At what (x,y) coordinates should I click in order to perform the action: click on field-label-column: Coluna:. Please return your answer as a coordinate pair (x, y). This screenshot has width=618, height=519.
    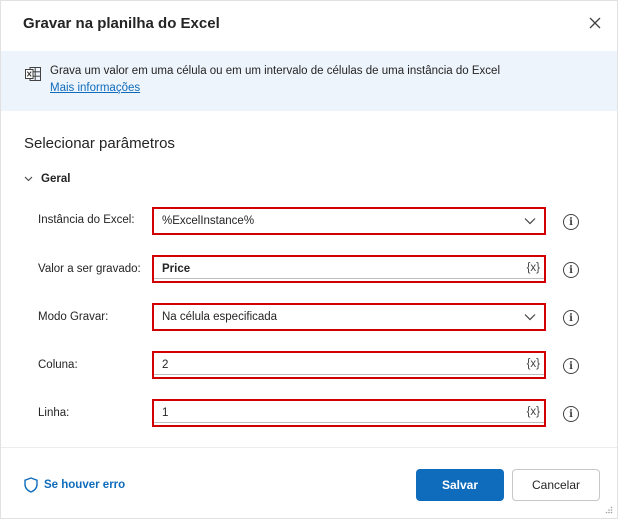
    Looking at the image, I should click on (58, 365).